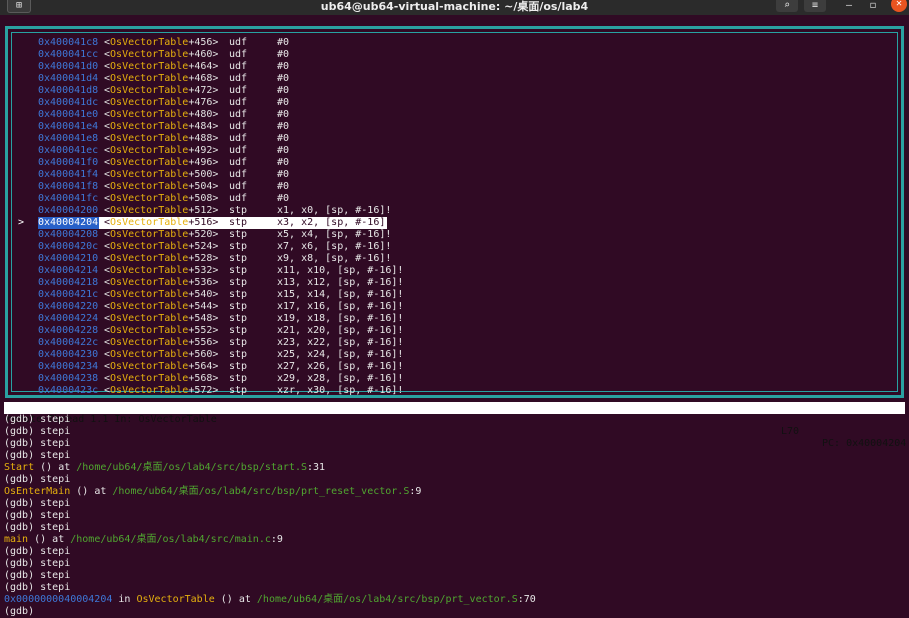 The width and height of the screenshot is (909, 618). Describe the element at coordinates (849, 6) in the screenshot. I see `minimize-icon: –` at that location.